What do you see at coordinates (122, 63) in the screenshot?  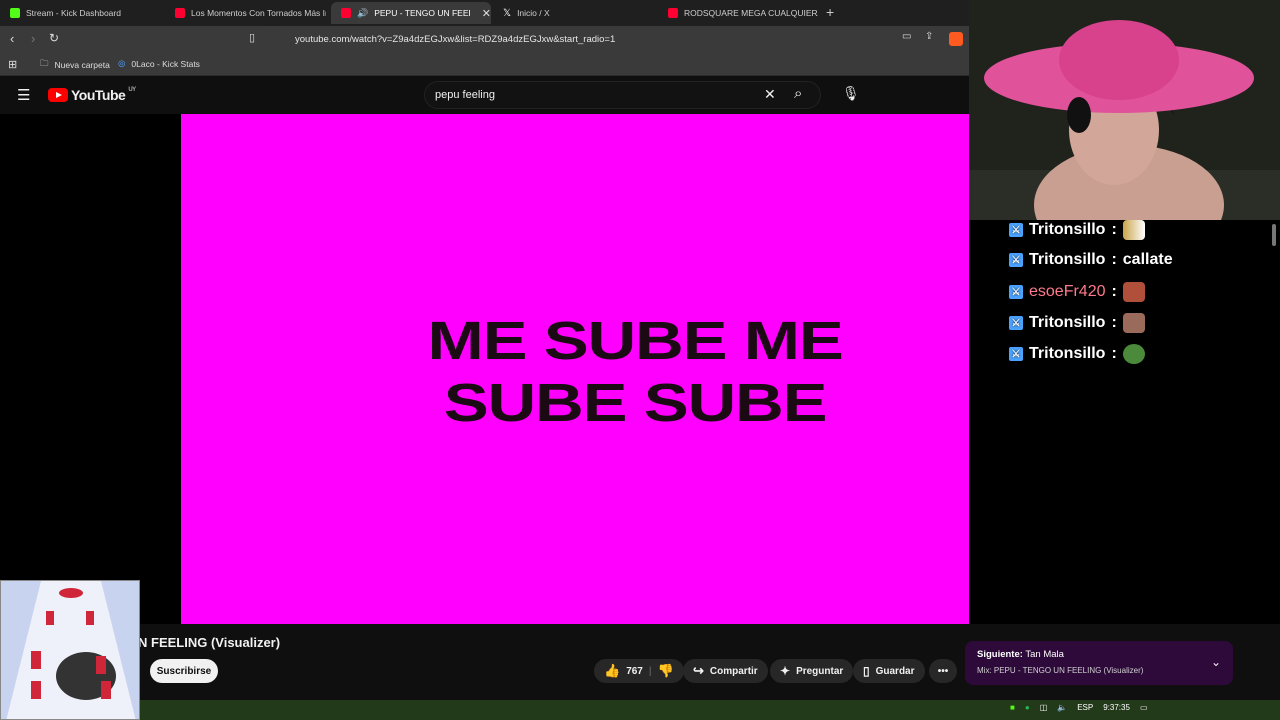 I see `stats-icon: ◎` at bounding box center [122, 63].